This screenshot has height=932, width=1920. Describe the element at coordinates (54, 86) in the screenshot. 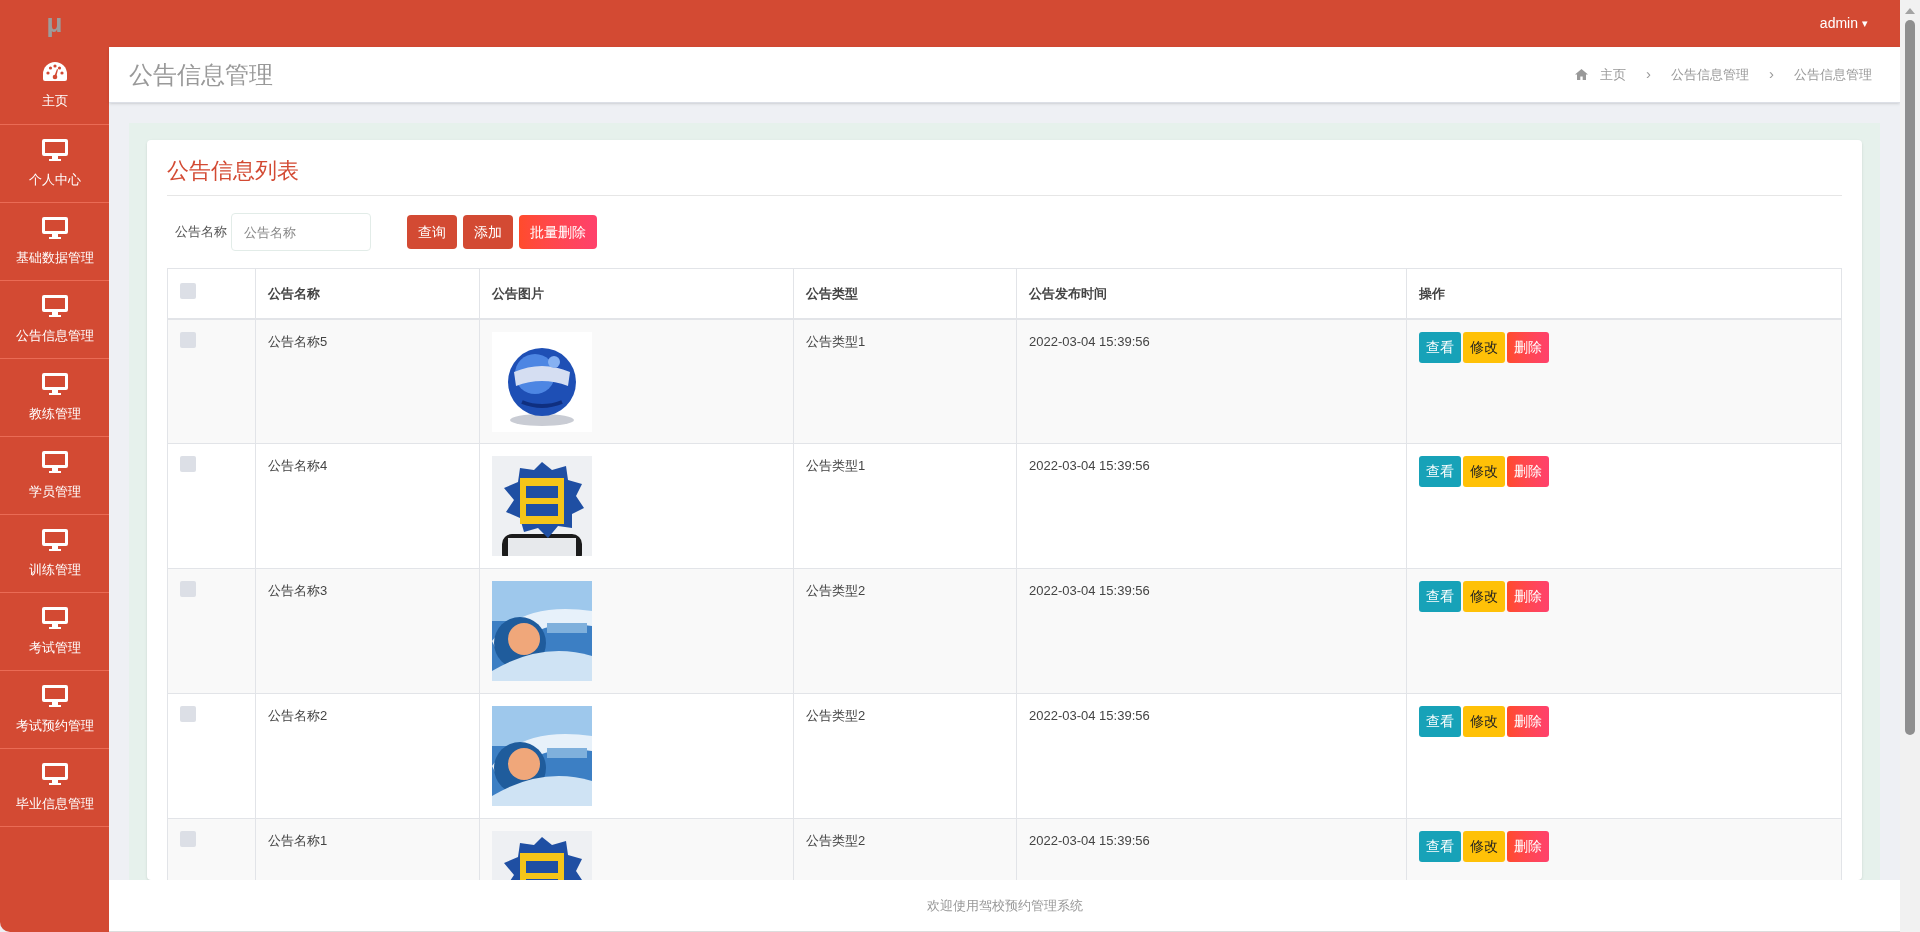

I see `sidebar-item: 主页` at that location.